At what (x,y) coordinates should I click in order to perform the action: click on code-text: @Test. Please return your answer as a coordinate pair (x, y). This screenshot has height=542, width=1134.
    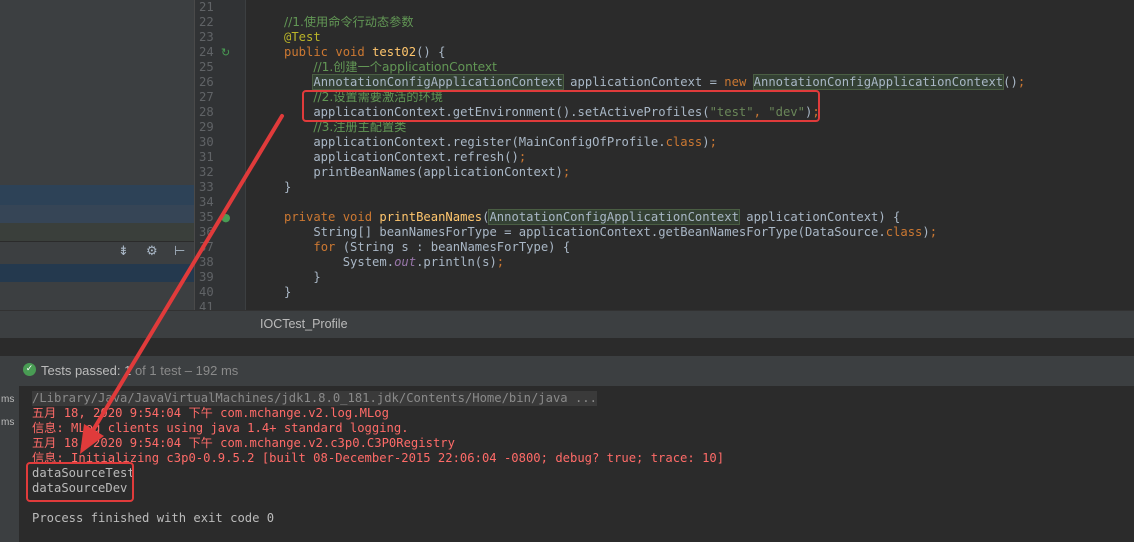
    Looking at the image, I should click on (302, 37).